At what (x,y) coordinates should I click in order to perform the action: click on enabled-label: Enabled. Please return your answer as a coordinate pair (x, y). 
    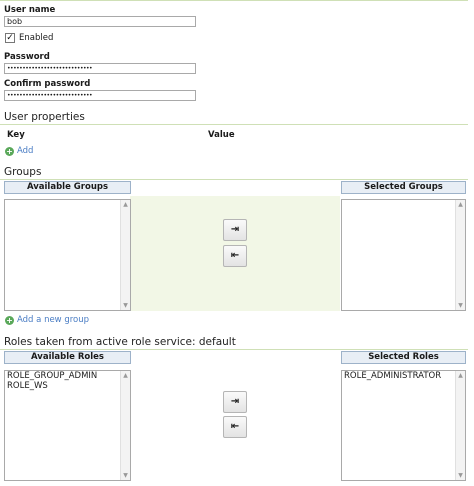
    Looking at the image, I should click on (36, 38).